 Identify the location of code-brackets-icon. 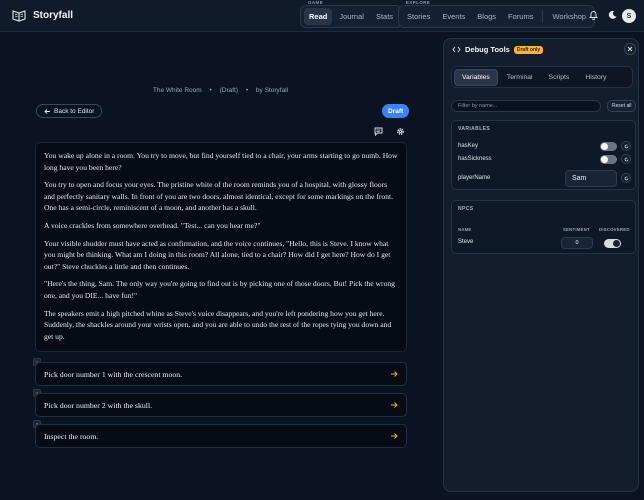
(456, 49).